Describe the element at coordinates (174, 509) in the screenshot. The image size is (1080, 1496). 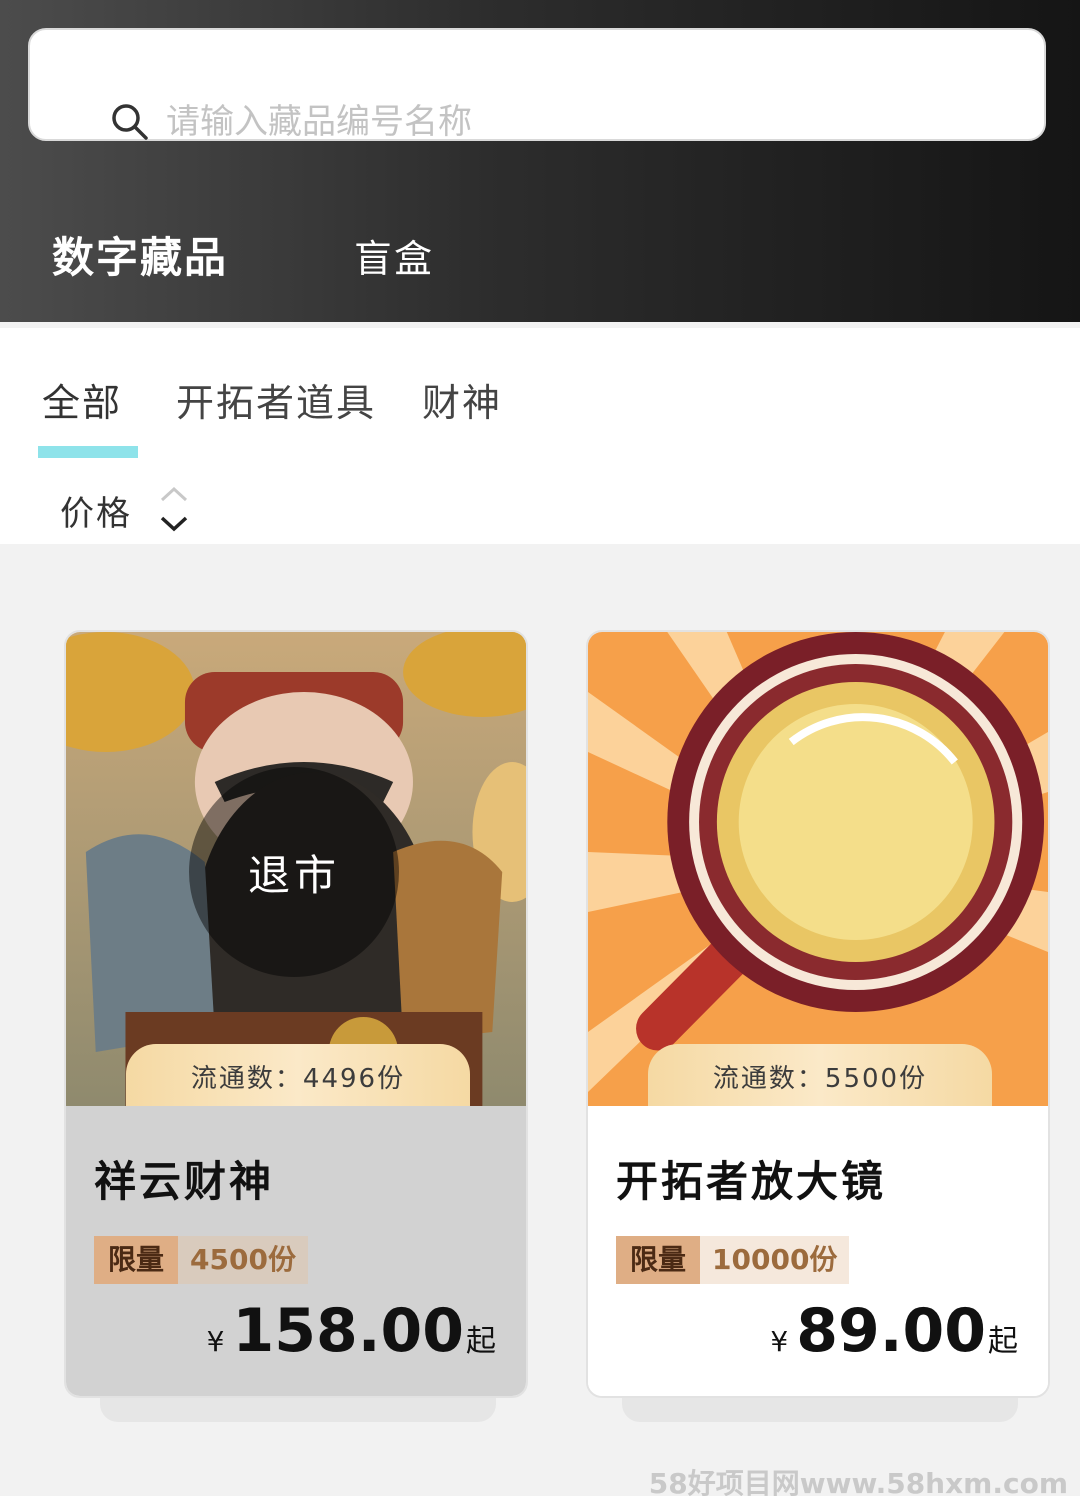
I see `sort-arrows-icon` at that location.